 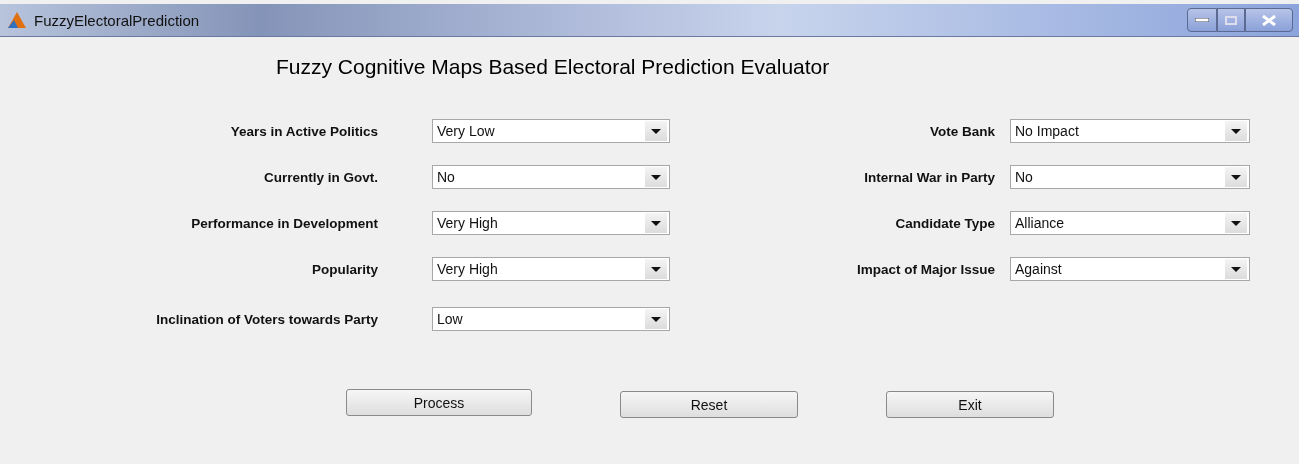 I want to click on app-icon, so click(x=17, y=20).